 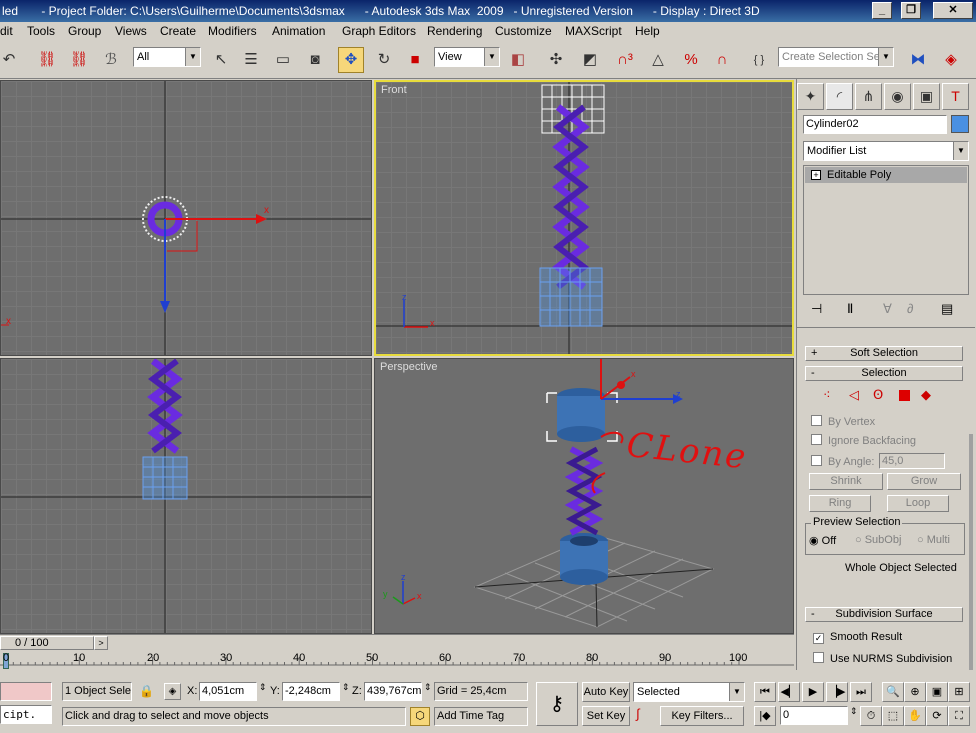 I want to click on select-and-move-icon: ✥, so click(x=351, y=60).